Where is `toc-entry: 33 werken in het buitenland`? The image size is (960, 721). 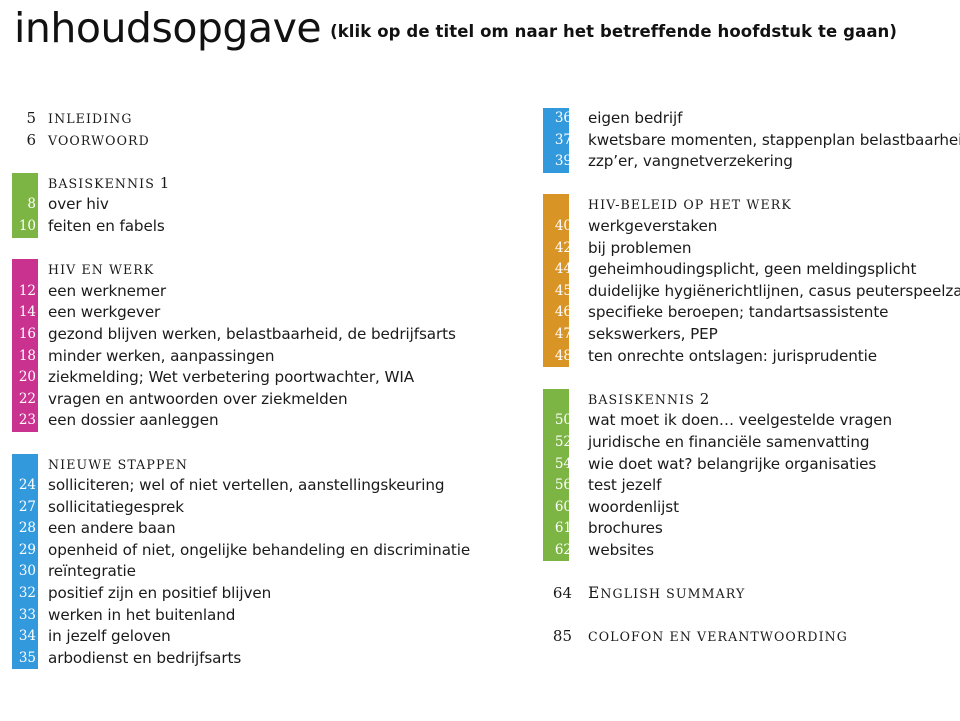
toc-entry: 33 werken in het buitenland is located at coordinates (260, 616).